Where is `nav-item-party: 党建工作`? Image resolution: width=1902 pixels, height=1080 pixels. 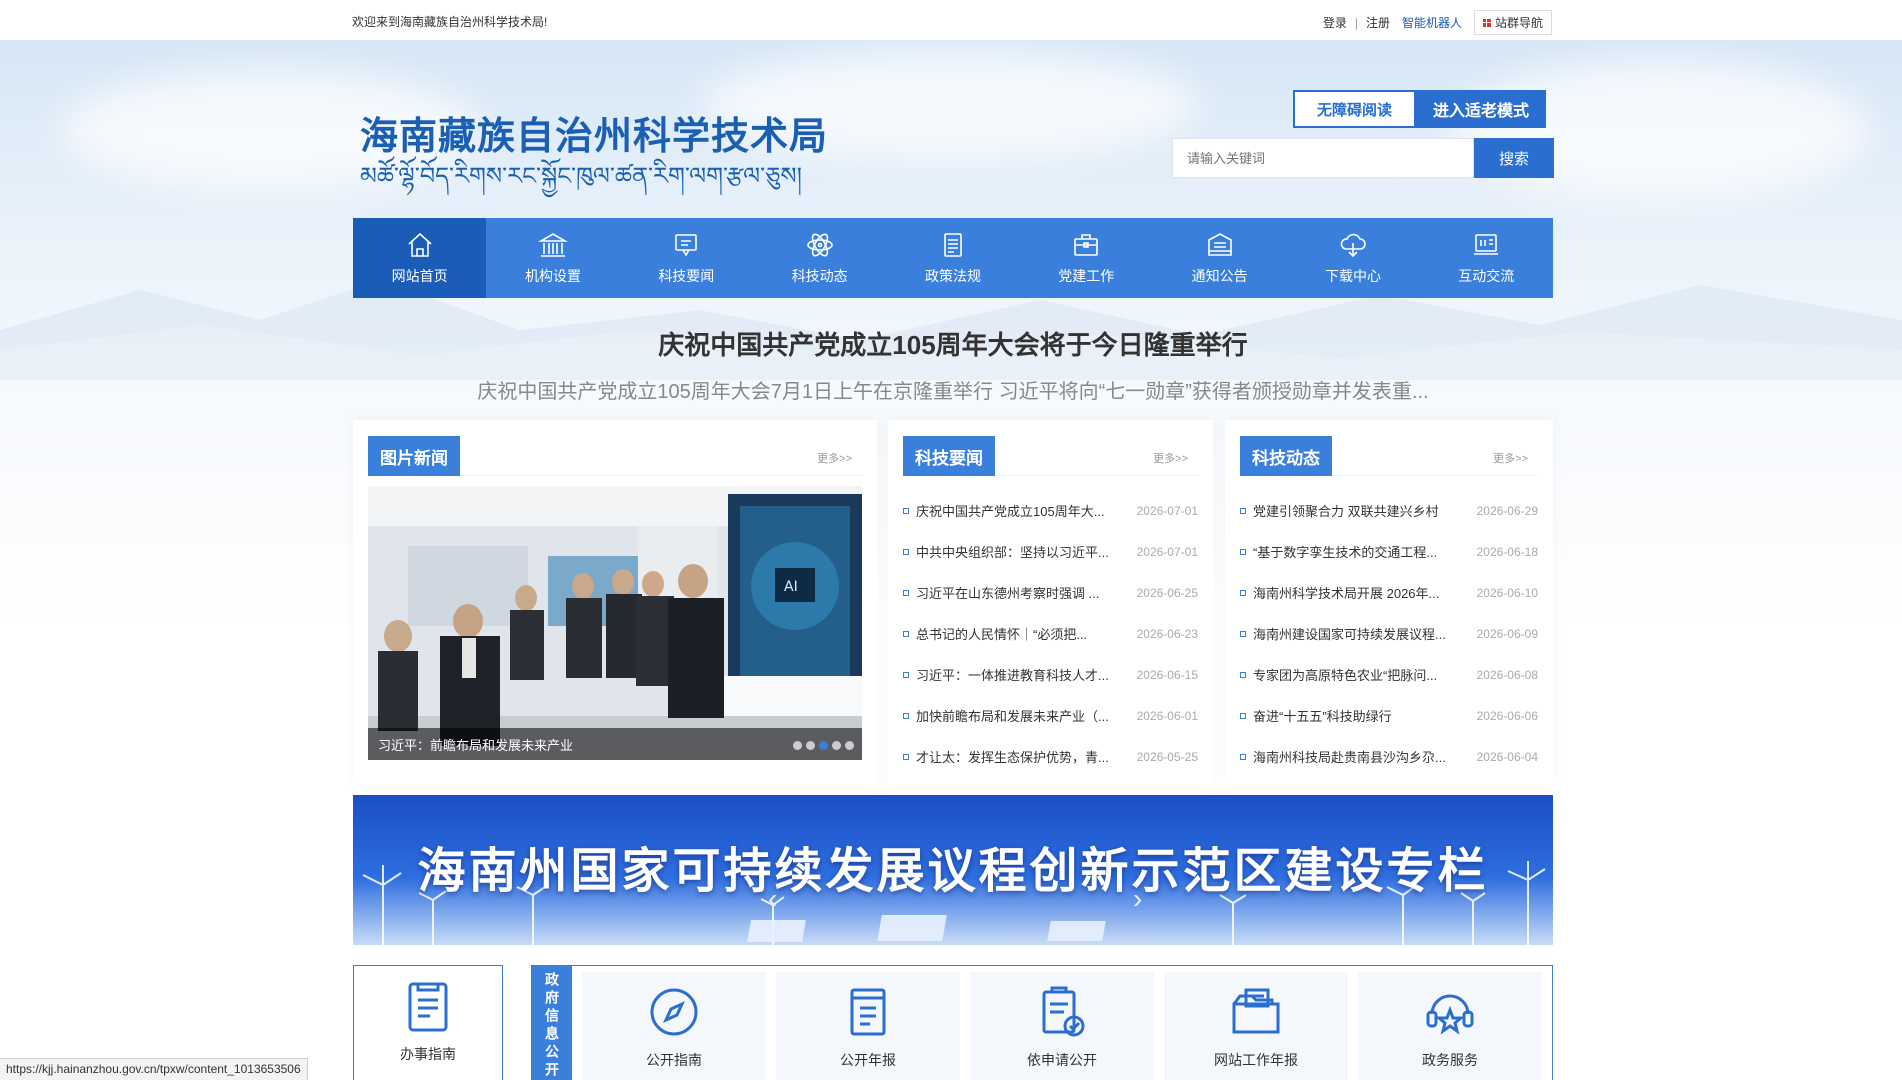 nav-item-party: 党建工作 is located at coordinates (1086, 258).